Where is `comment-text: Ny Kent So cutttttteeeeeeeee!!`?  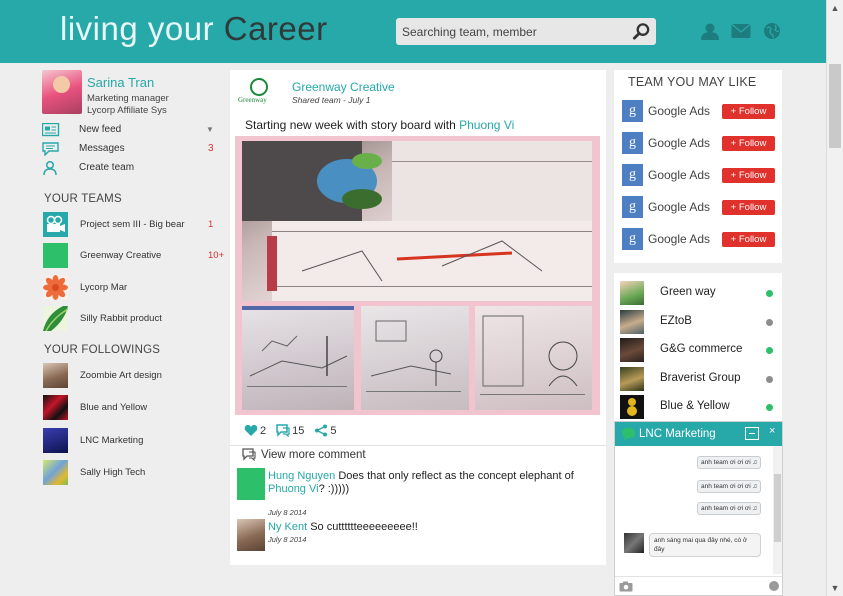
comment-text: Ny Kent So cutttttteeeeeeeee!! is located at coordinates (433, 527).